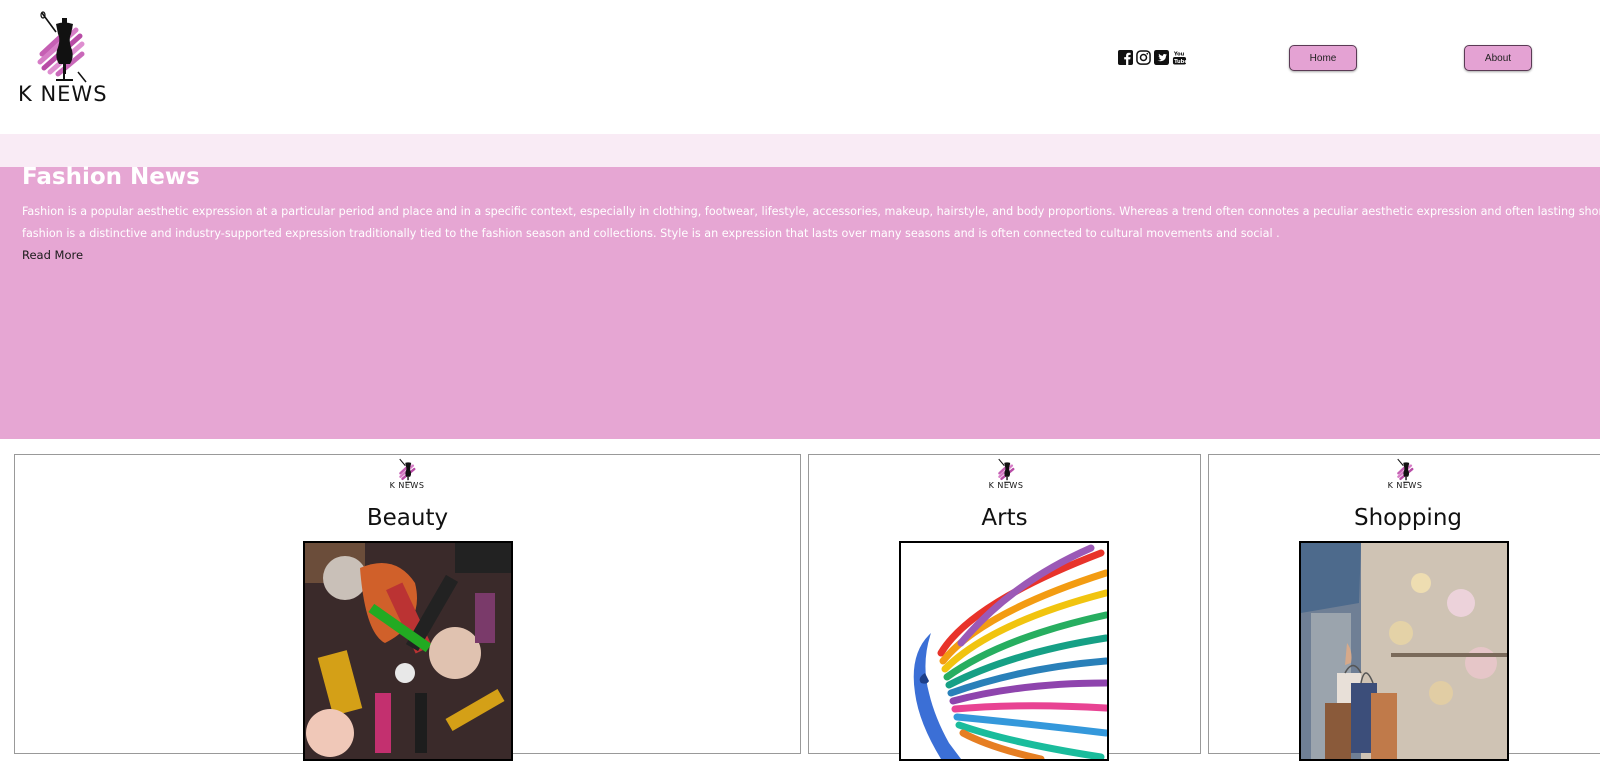  I want to click on home-button: Home, so click(1323, 58).